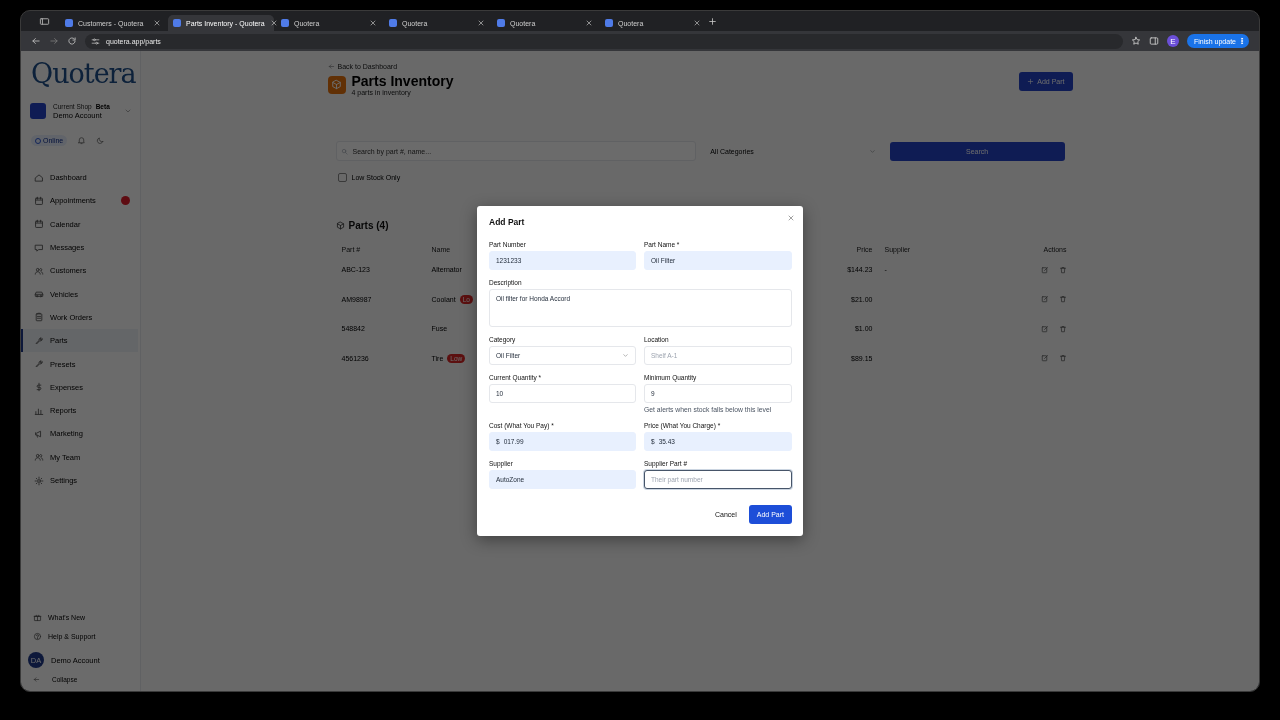  What do you see at coordinates (342, 177) in the screenshot?
I see `checkbox` at bounding box center [342, 177].